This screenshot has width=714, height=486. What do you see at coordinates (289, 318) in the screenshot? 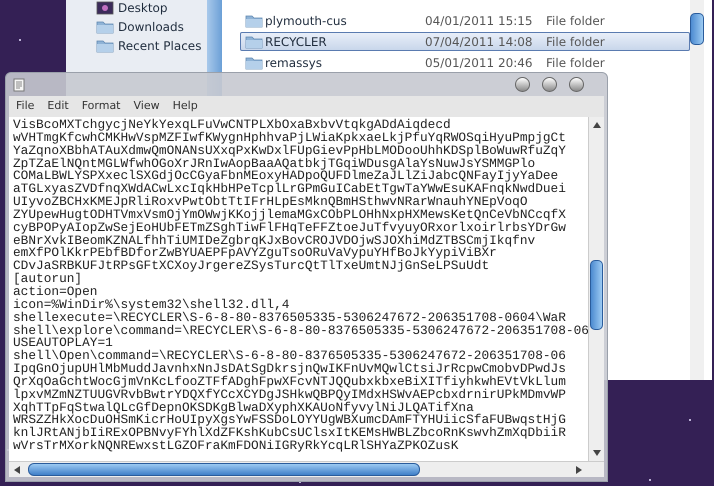
I see `text-line: shellexecute=\RECYCLER\S-6-8-80-8376505335-5306247672-206351708-0604\WaR` at bounding box center [289, 318].